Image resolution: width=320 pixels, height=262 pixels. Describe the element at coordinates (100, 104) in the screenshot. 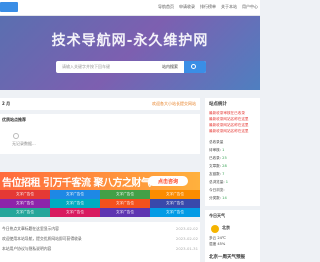

I see `notice-bar: 2 月 欢迎各大小站长提交网站` at that location.